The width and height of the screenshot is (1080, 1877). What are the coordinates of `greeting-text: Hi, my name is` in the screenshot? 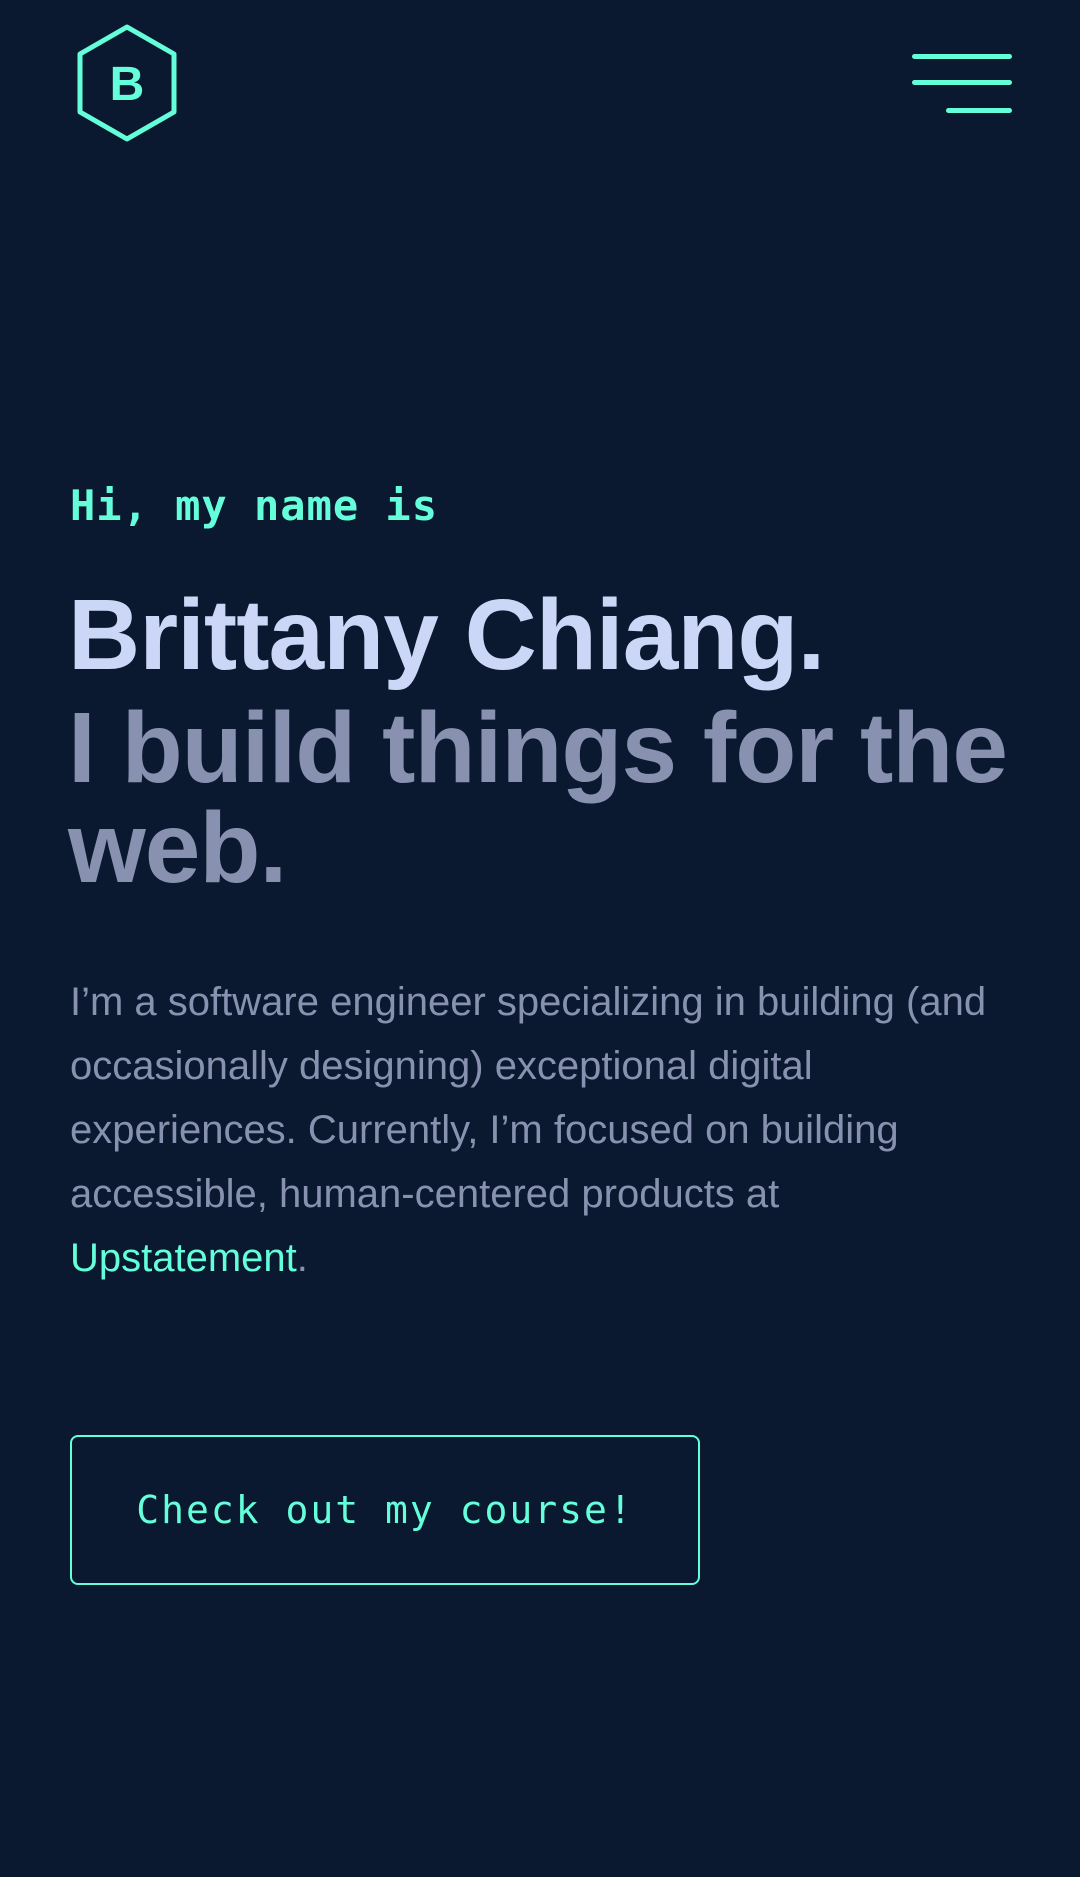 It's located at (254, 505).